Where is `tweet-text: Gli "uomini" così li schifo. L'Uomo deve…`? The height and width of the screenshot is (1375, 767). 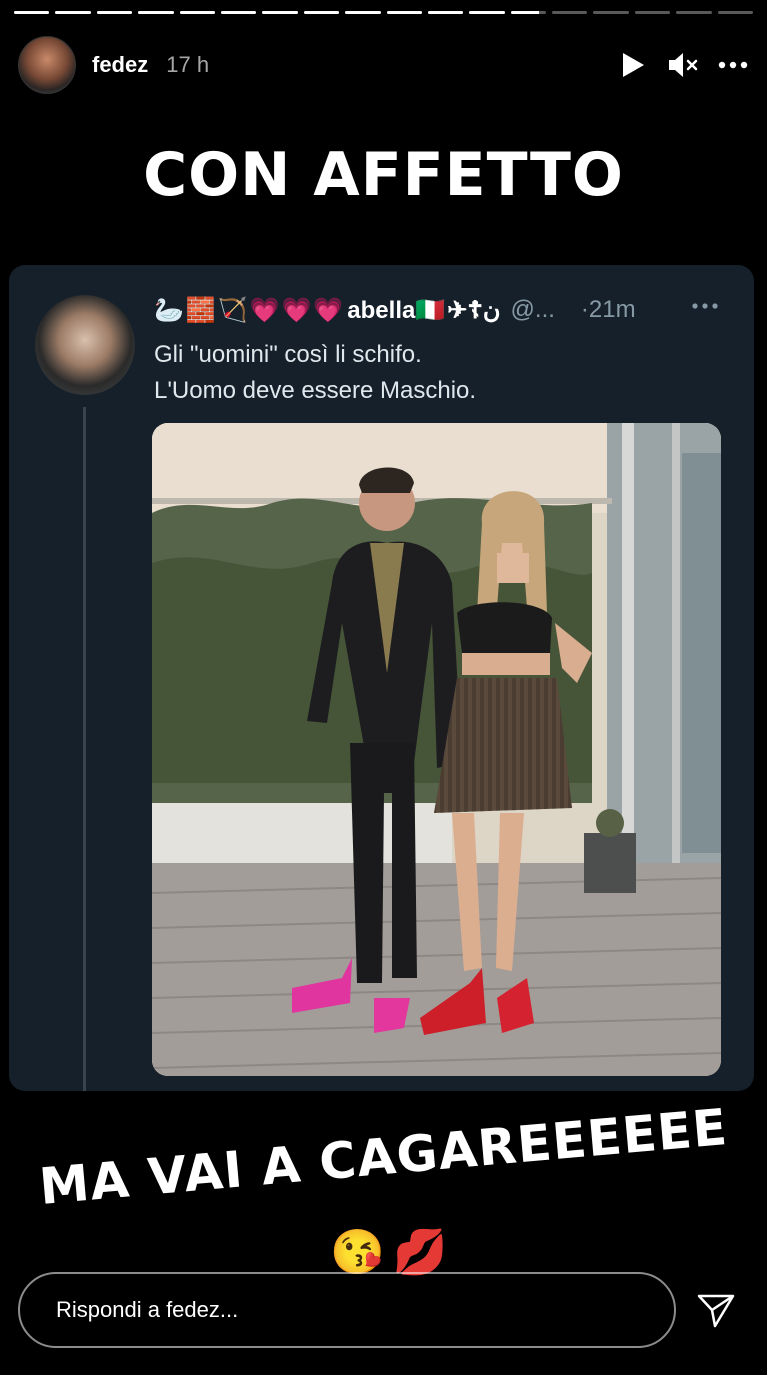 tweet-text: Gli "uomini" così li schifo. L'Uomo deve… is located at coordinates (315, 373).